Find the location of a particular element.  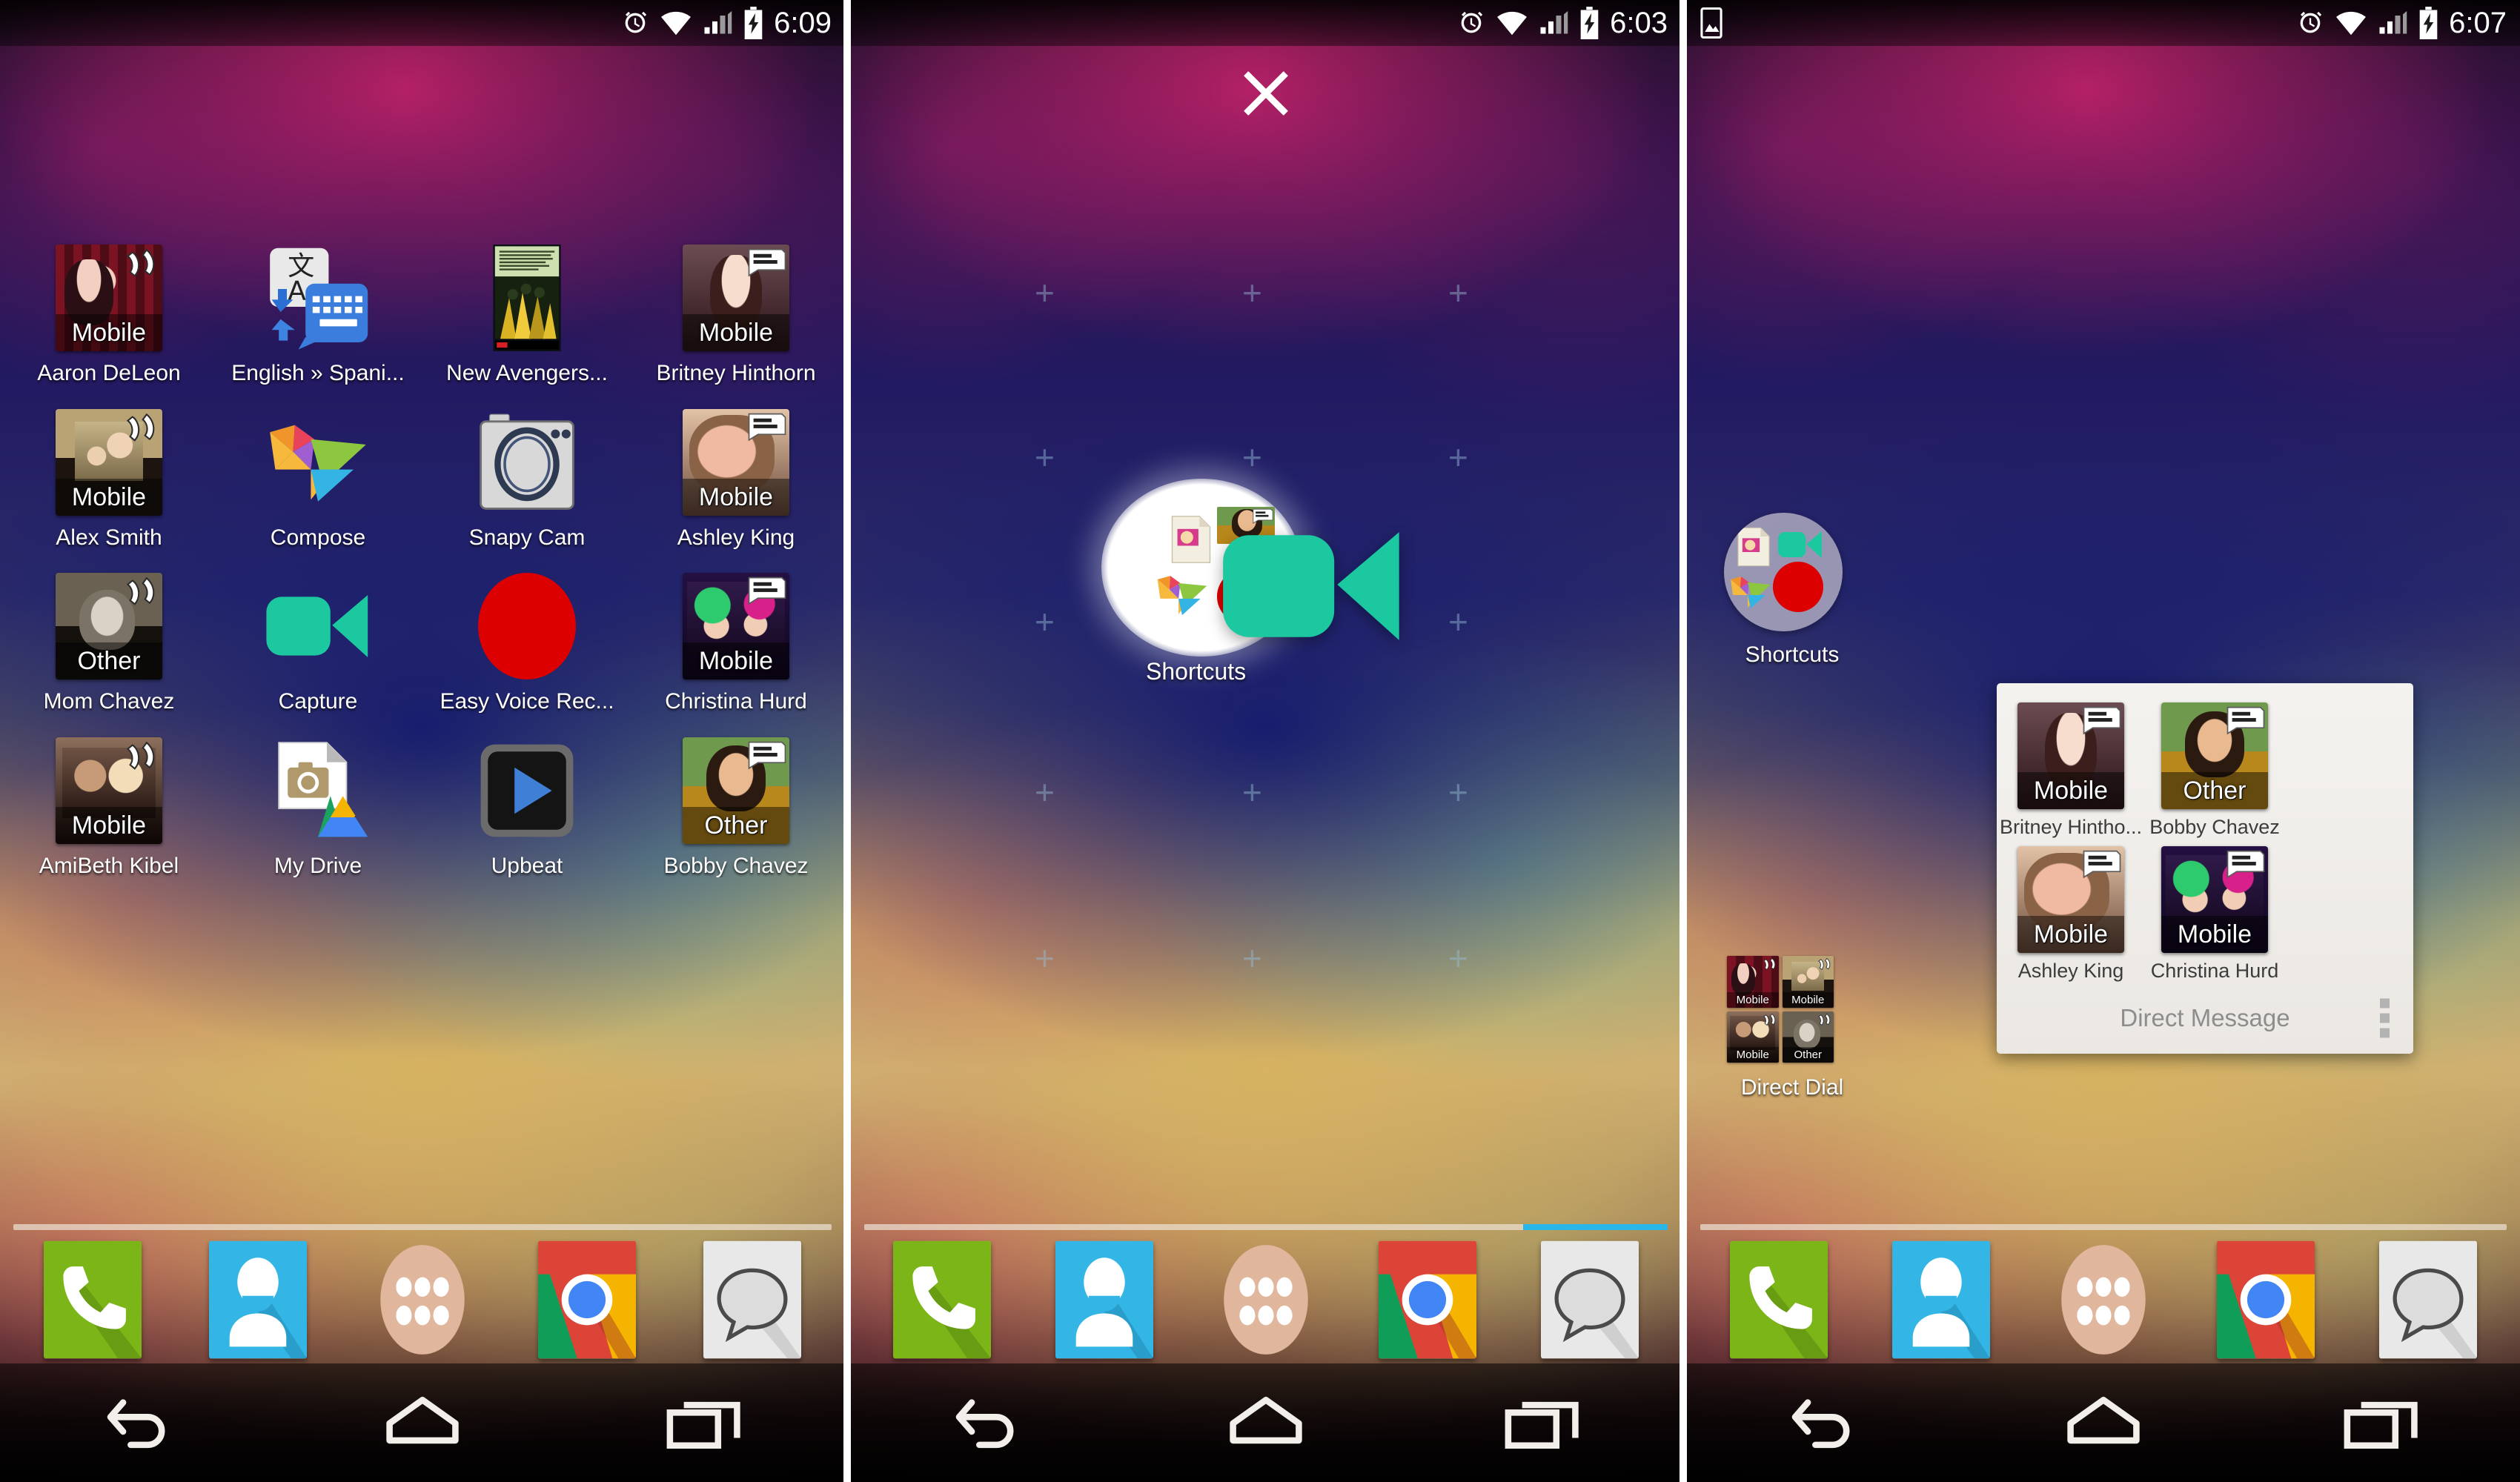

camcorder-icon-dragged is located at coordinates (1313, 586).